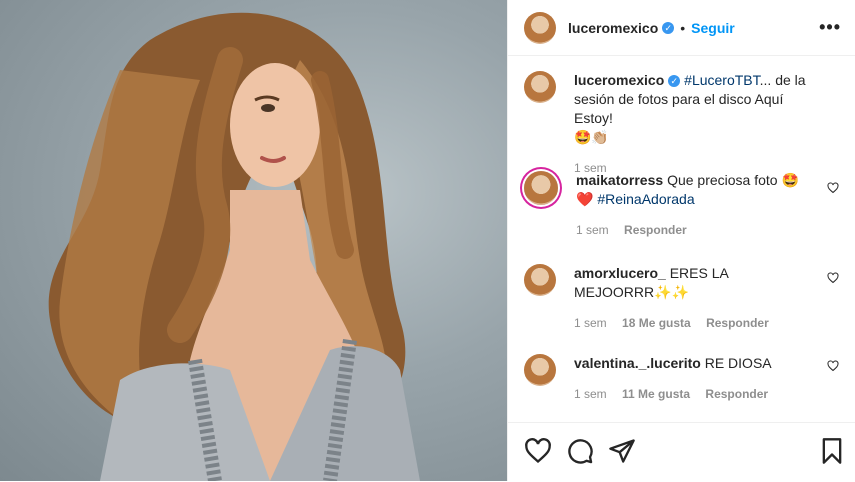 The height and width of the screenshot is (482, 855). What do you see at coordinates (591, 137) in the screenshot?
I see `caption-emoji: 🤩👏🏼` at bounding box center [591, 137].